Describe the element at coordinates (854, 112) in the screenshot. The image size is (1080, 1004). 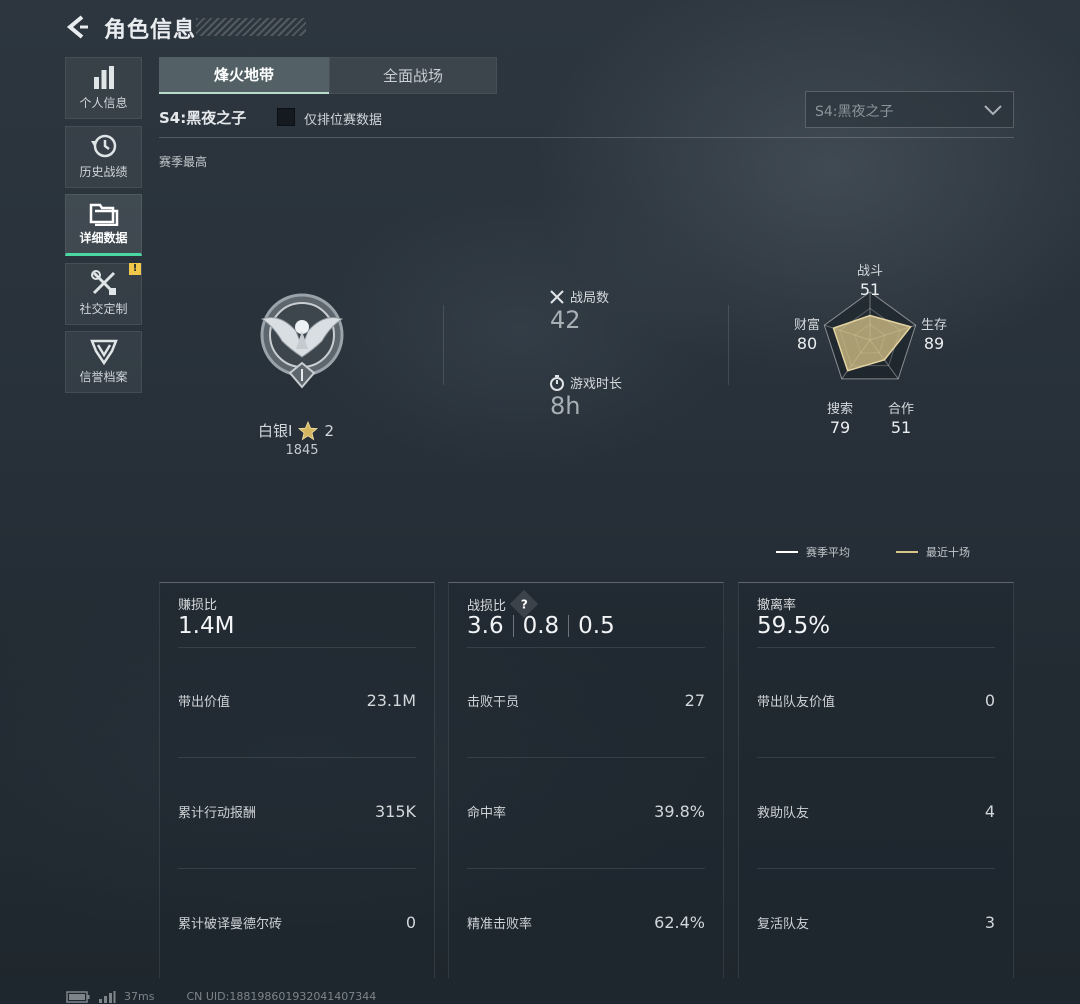
I see `season-select-value: S4:黑夜之子` at that location.